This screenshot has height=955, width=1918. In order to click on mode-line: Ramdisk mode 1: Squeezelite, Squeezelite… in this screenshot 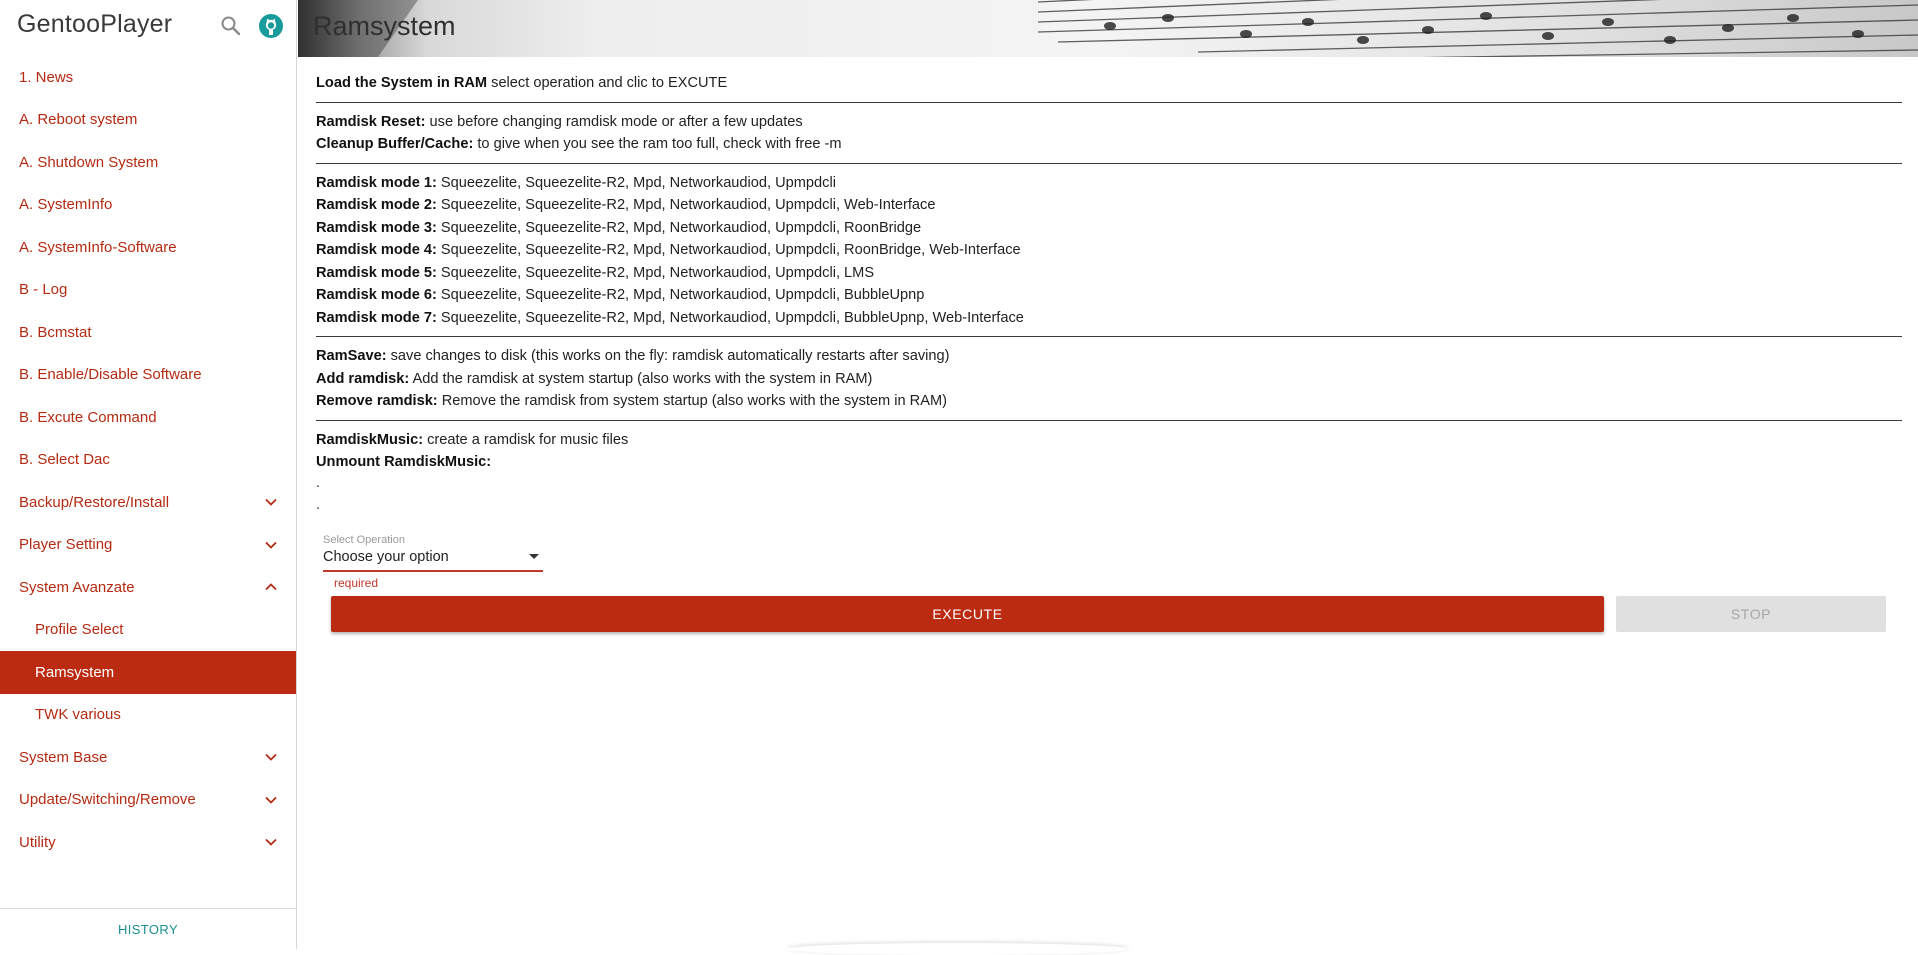, I will do `click(1109, 183)`.